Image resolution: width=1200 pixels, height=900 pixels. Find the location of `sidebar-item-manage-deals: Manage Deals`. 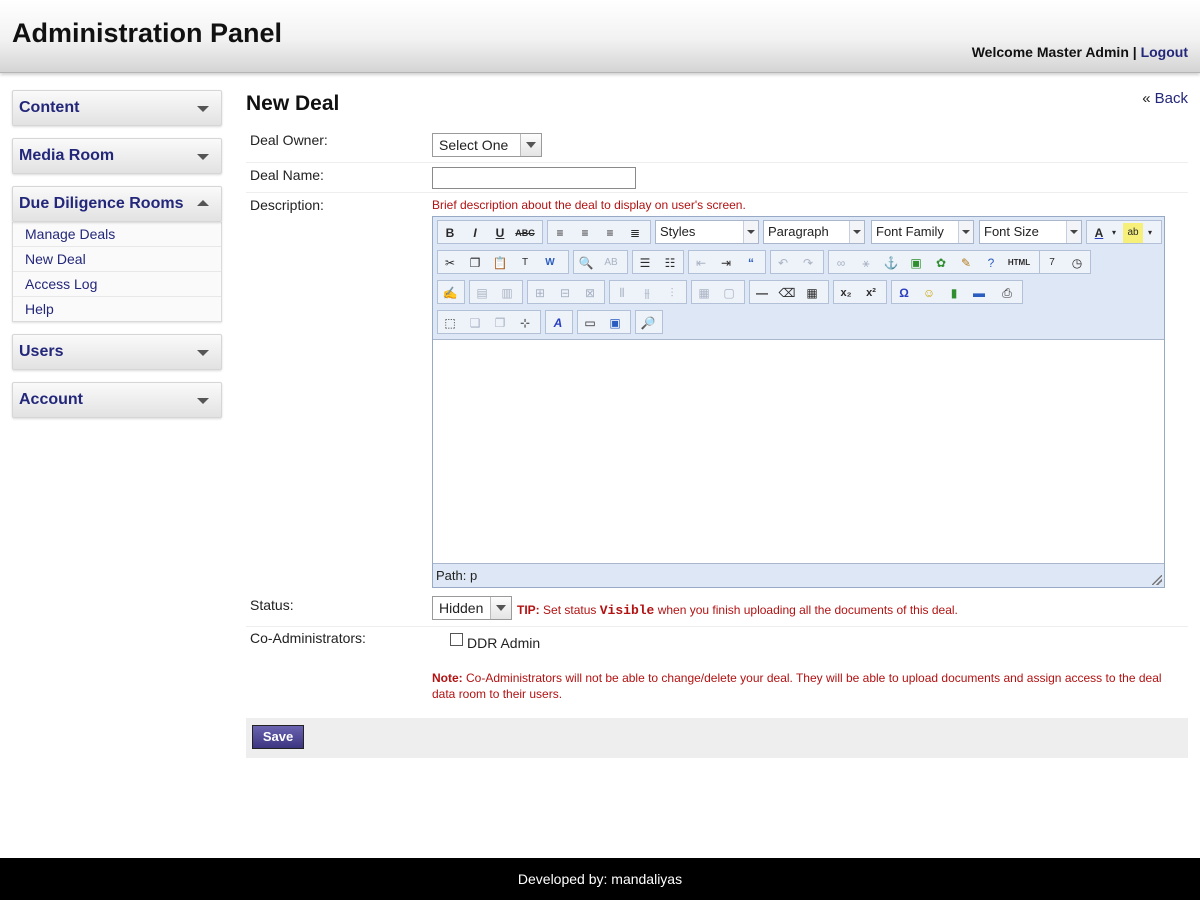

sidebar-item-manage-deals: Manage Deals is located at coordinates (117, 234).